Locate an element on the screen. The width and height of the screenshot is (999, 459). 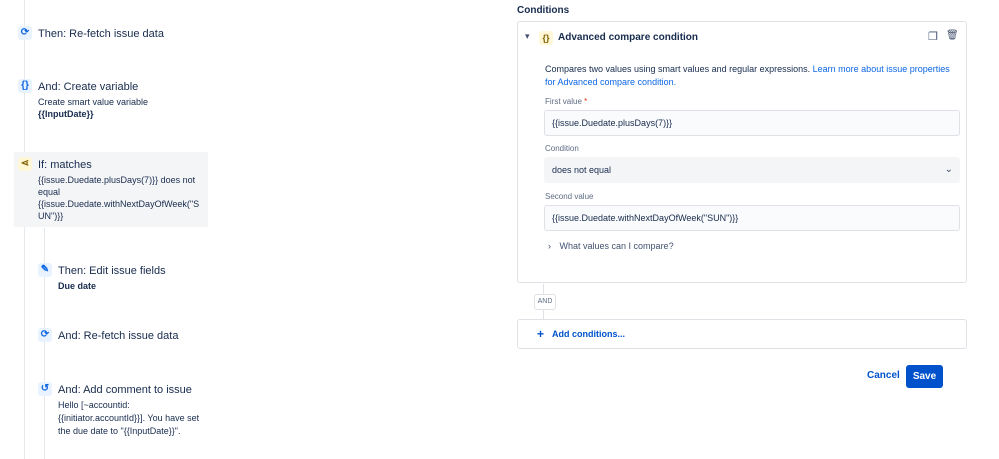
step-title: Then: Edit issue fields is located at coordinates (112, 271).